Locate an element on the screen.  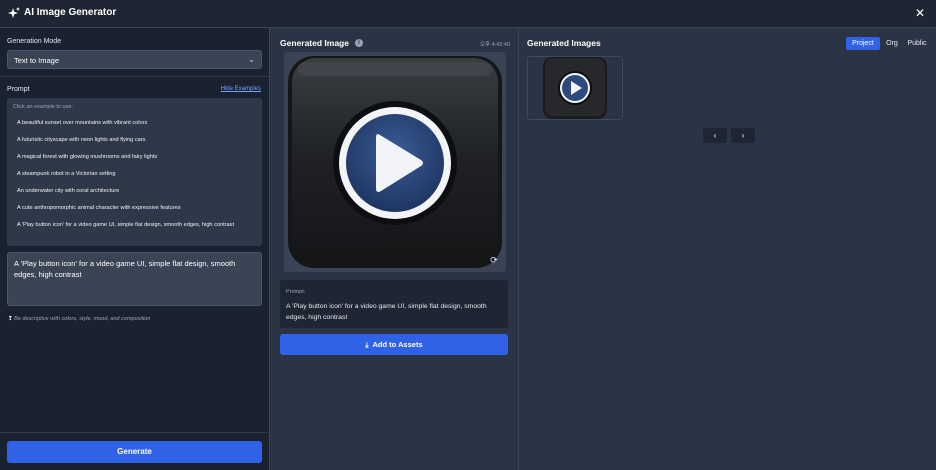
refresh-icon: ⟳ is located at coordinates (494, 260).